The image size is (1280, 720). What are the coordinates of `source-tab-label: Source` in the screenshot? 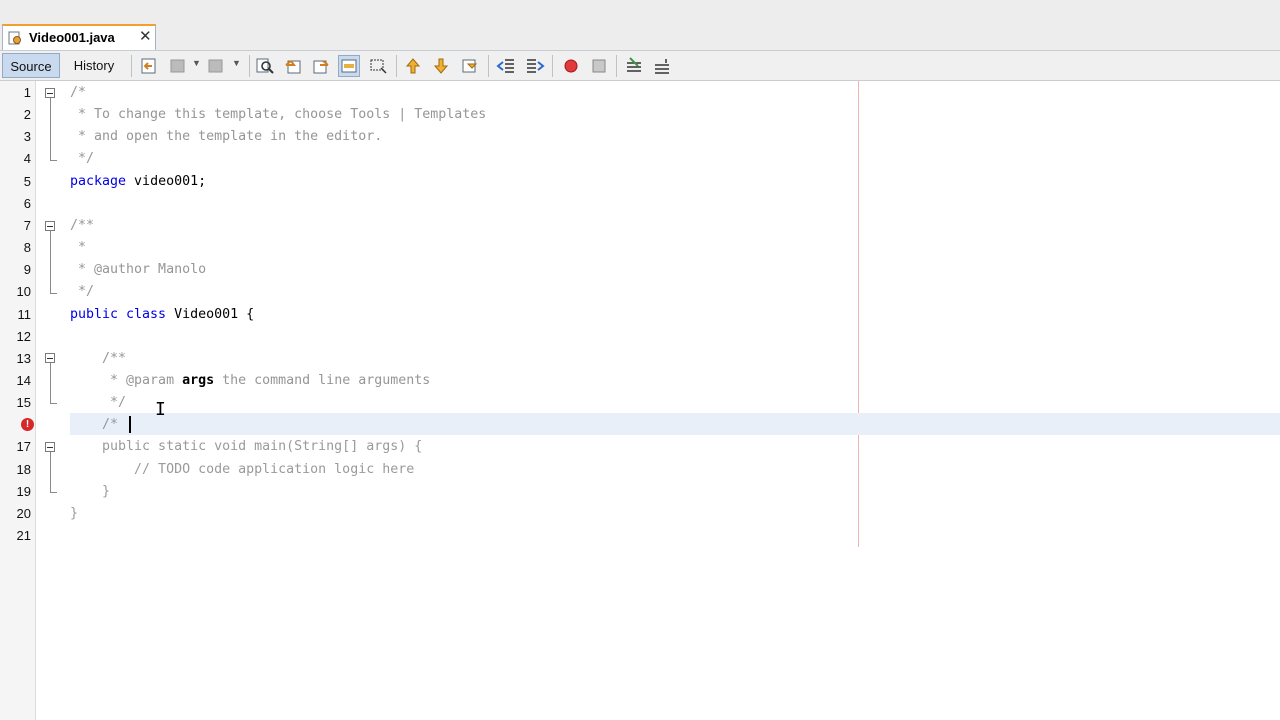 It's located at (31, 66).